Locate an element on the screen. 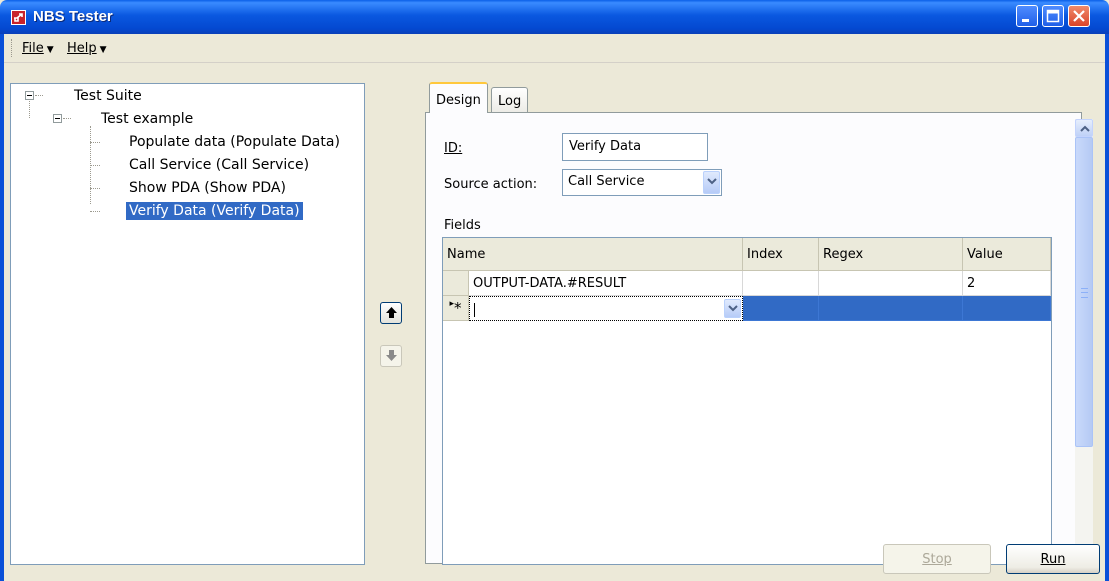 The height and width of the screenshot is (581, 1109). scroll-thumb is located at coordinates (1084, 292).